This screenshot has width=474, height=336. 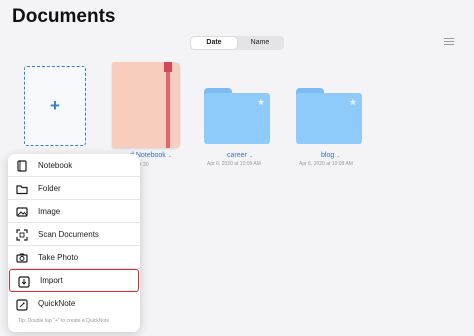 I want to click on sort-segmented-control: Date Name, so click(x=237, y=43).